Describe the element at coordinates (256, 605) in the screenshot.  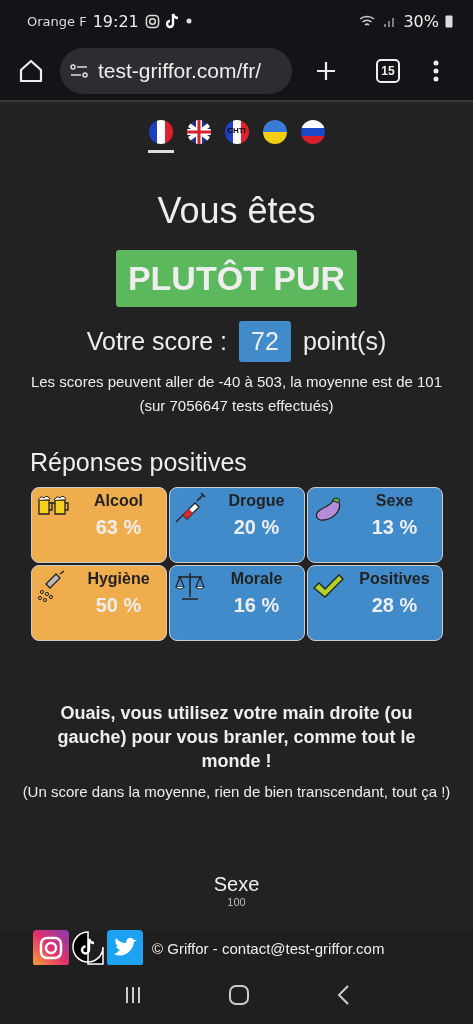
I see `category-percent: 16 %` at that location.